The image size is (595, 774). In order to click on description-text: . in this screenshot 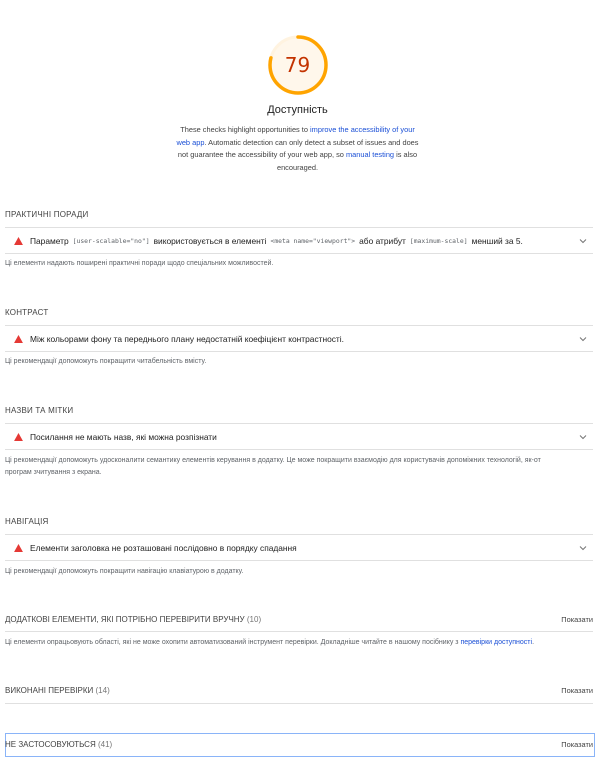, I will do `click(533, 642)`.